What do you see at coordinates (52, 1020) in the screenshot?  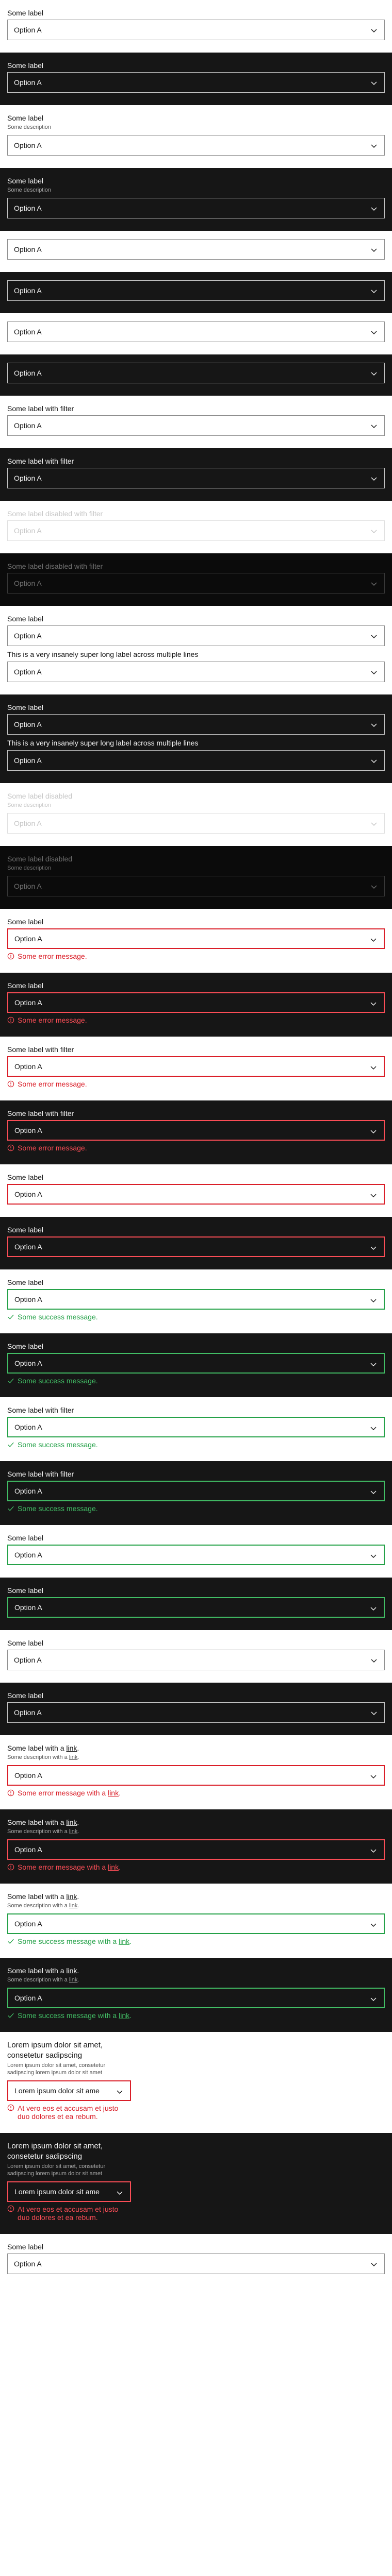 I see `message-text: Some error message.` at bounding box center [52, 1020].